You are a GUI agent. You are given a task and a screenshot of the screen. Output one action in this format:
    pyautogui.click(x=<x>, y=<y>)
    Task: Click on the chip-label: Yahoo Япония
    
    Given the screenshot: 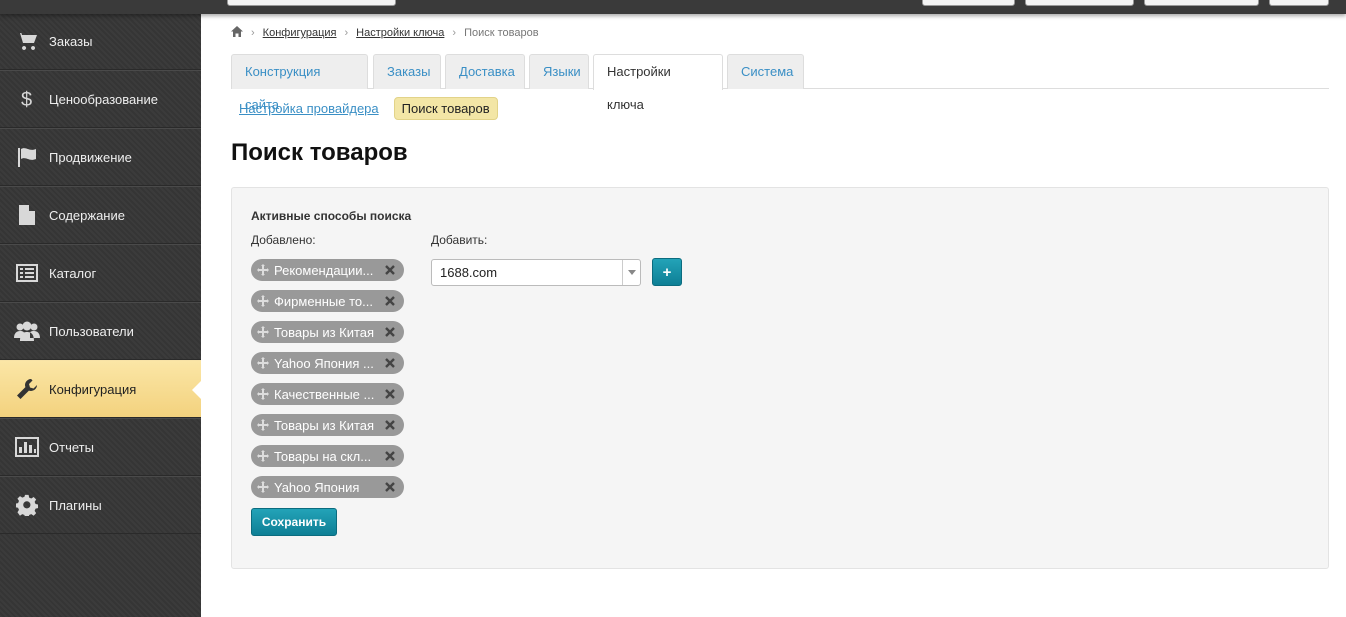 What is the action you would take?
    pyautogui.click(x=317, y=487)
    